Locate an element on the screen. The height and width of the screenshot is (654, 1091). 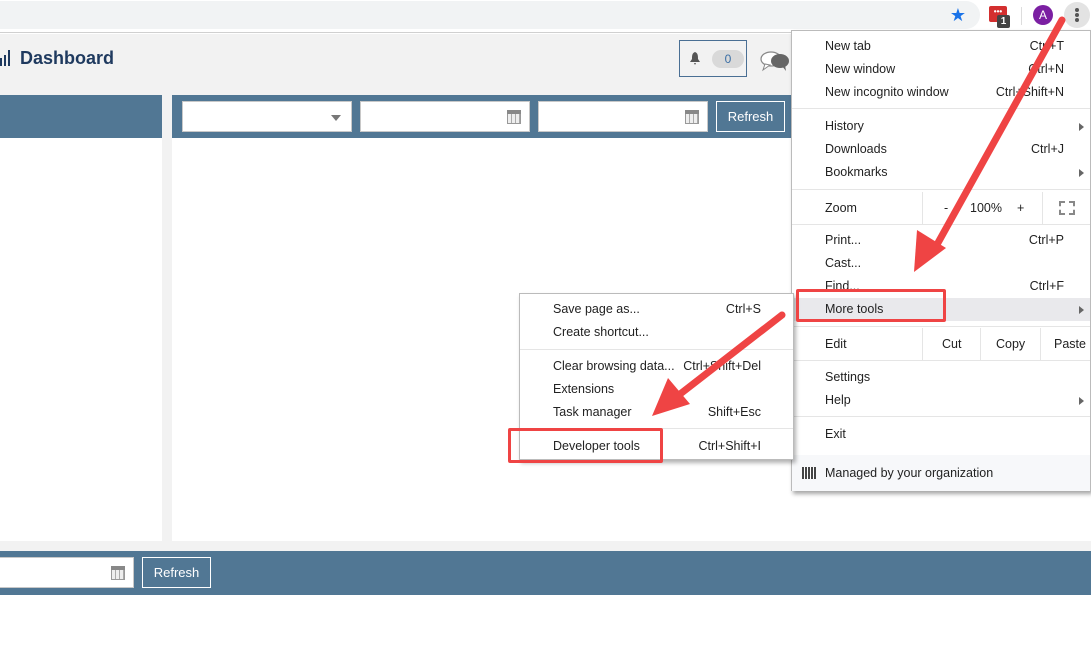
menu-label: Downloads is located at coordinates (856, 149).